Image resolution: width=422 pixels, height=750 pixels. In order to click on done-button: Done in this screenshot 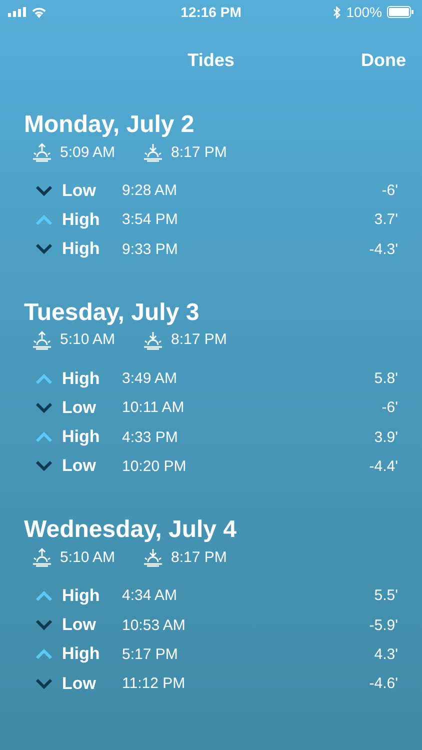, I will do `click(383, 60)`.